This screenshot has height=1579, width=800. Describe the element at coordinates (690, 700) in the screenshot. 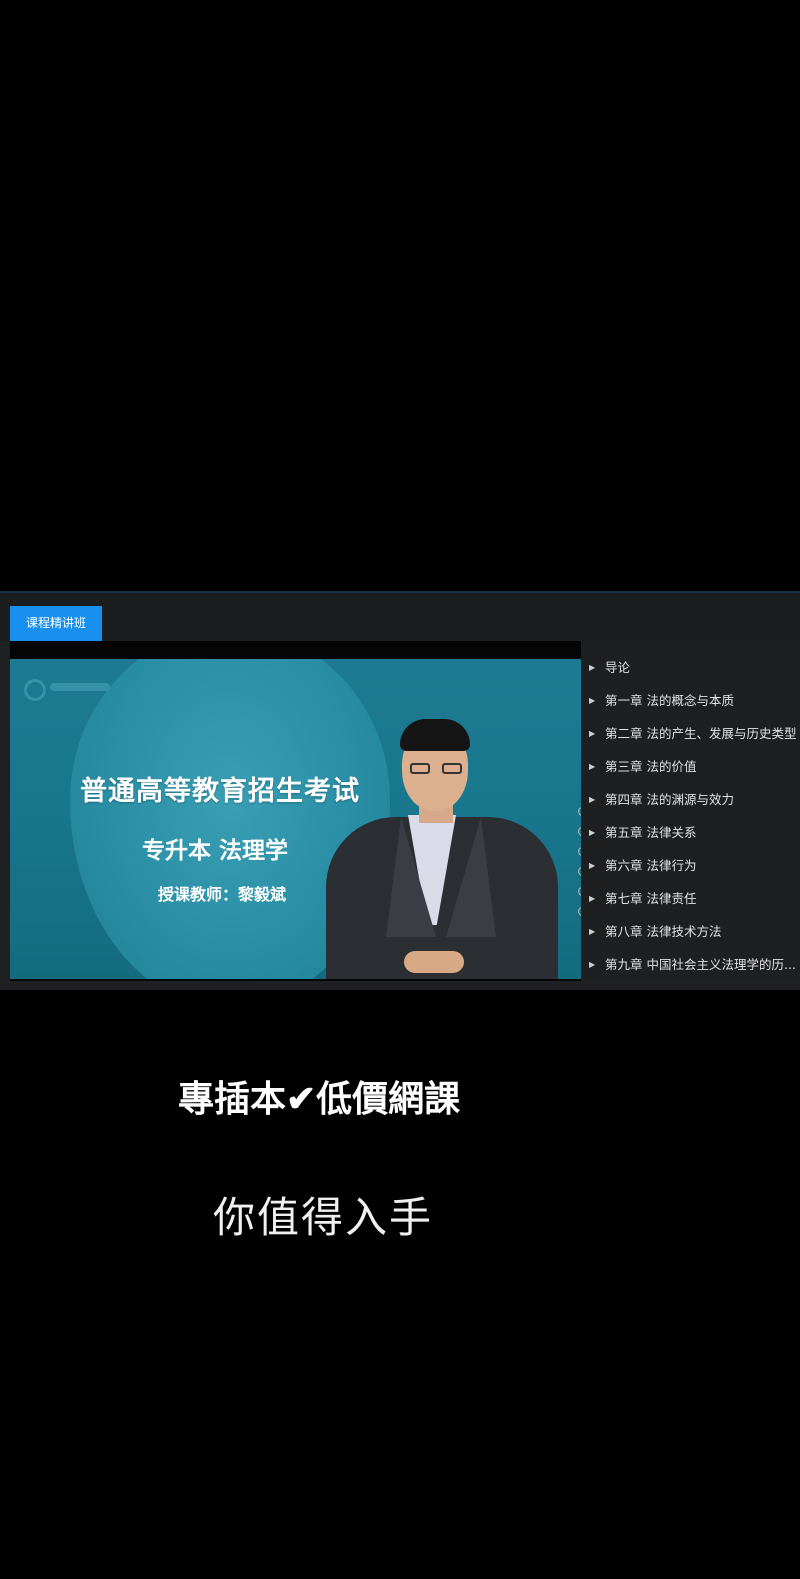

I see `chapter-item: ▶ 第一章 法的概念与本质` at that location.